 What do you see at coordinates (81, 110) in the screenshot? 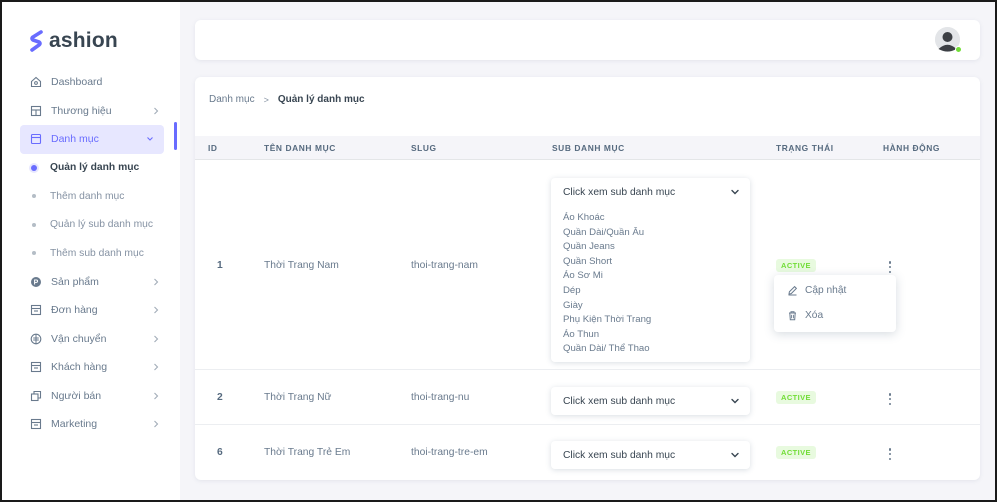
I see `sidebar-item-label: Thương hiệu` at bounding box center [81, 110].